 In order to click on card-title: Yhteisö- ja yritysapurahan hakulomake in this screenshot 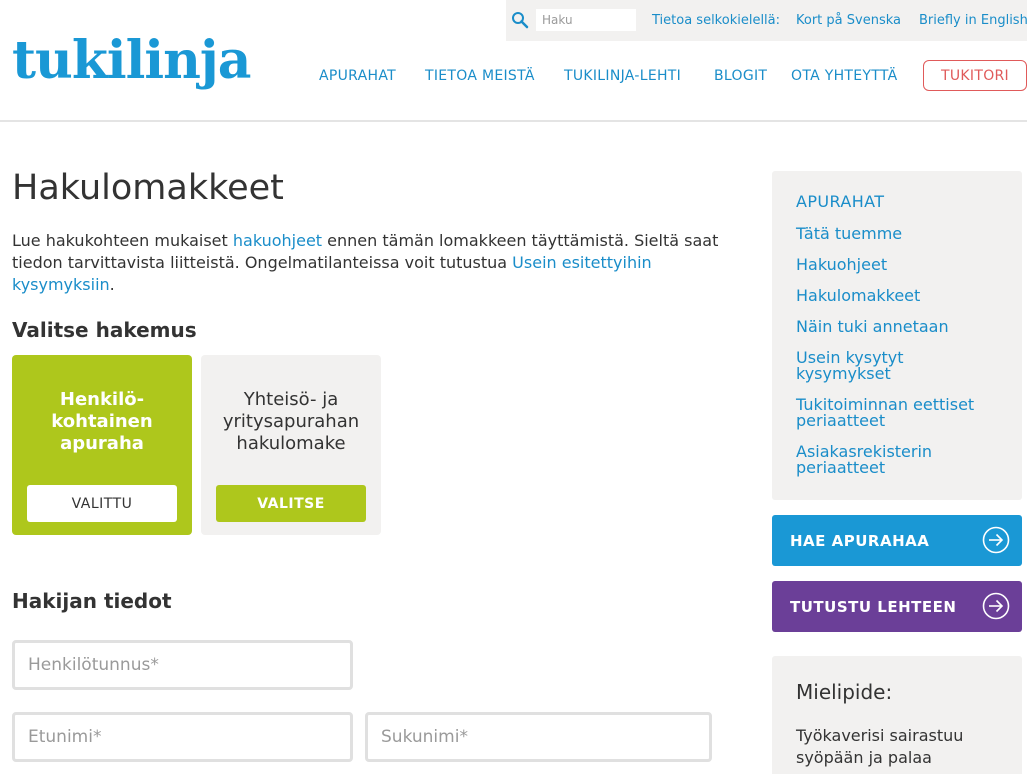, I will do `click(291, 421)`.